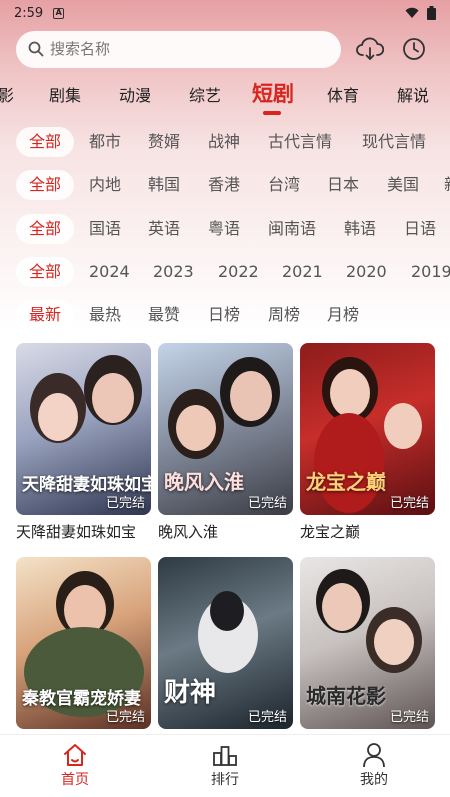 The height and width of the screenshot is (797, 450). What do you see at coordinates (75, 755) in the screenshot?
I see `home-icon` at bounding box center [75, 755].